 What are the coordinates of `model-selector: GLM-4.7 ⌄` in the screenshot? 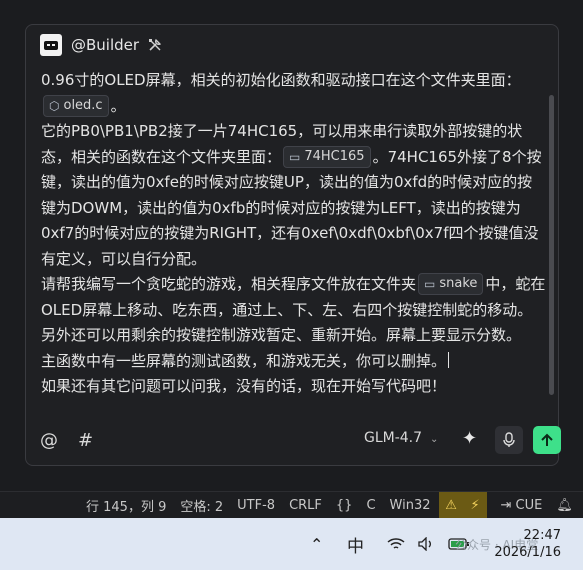 It's located at (401, 438).